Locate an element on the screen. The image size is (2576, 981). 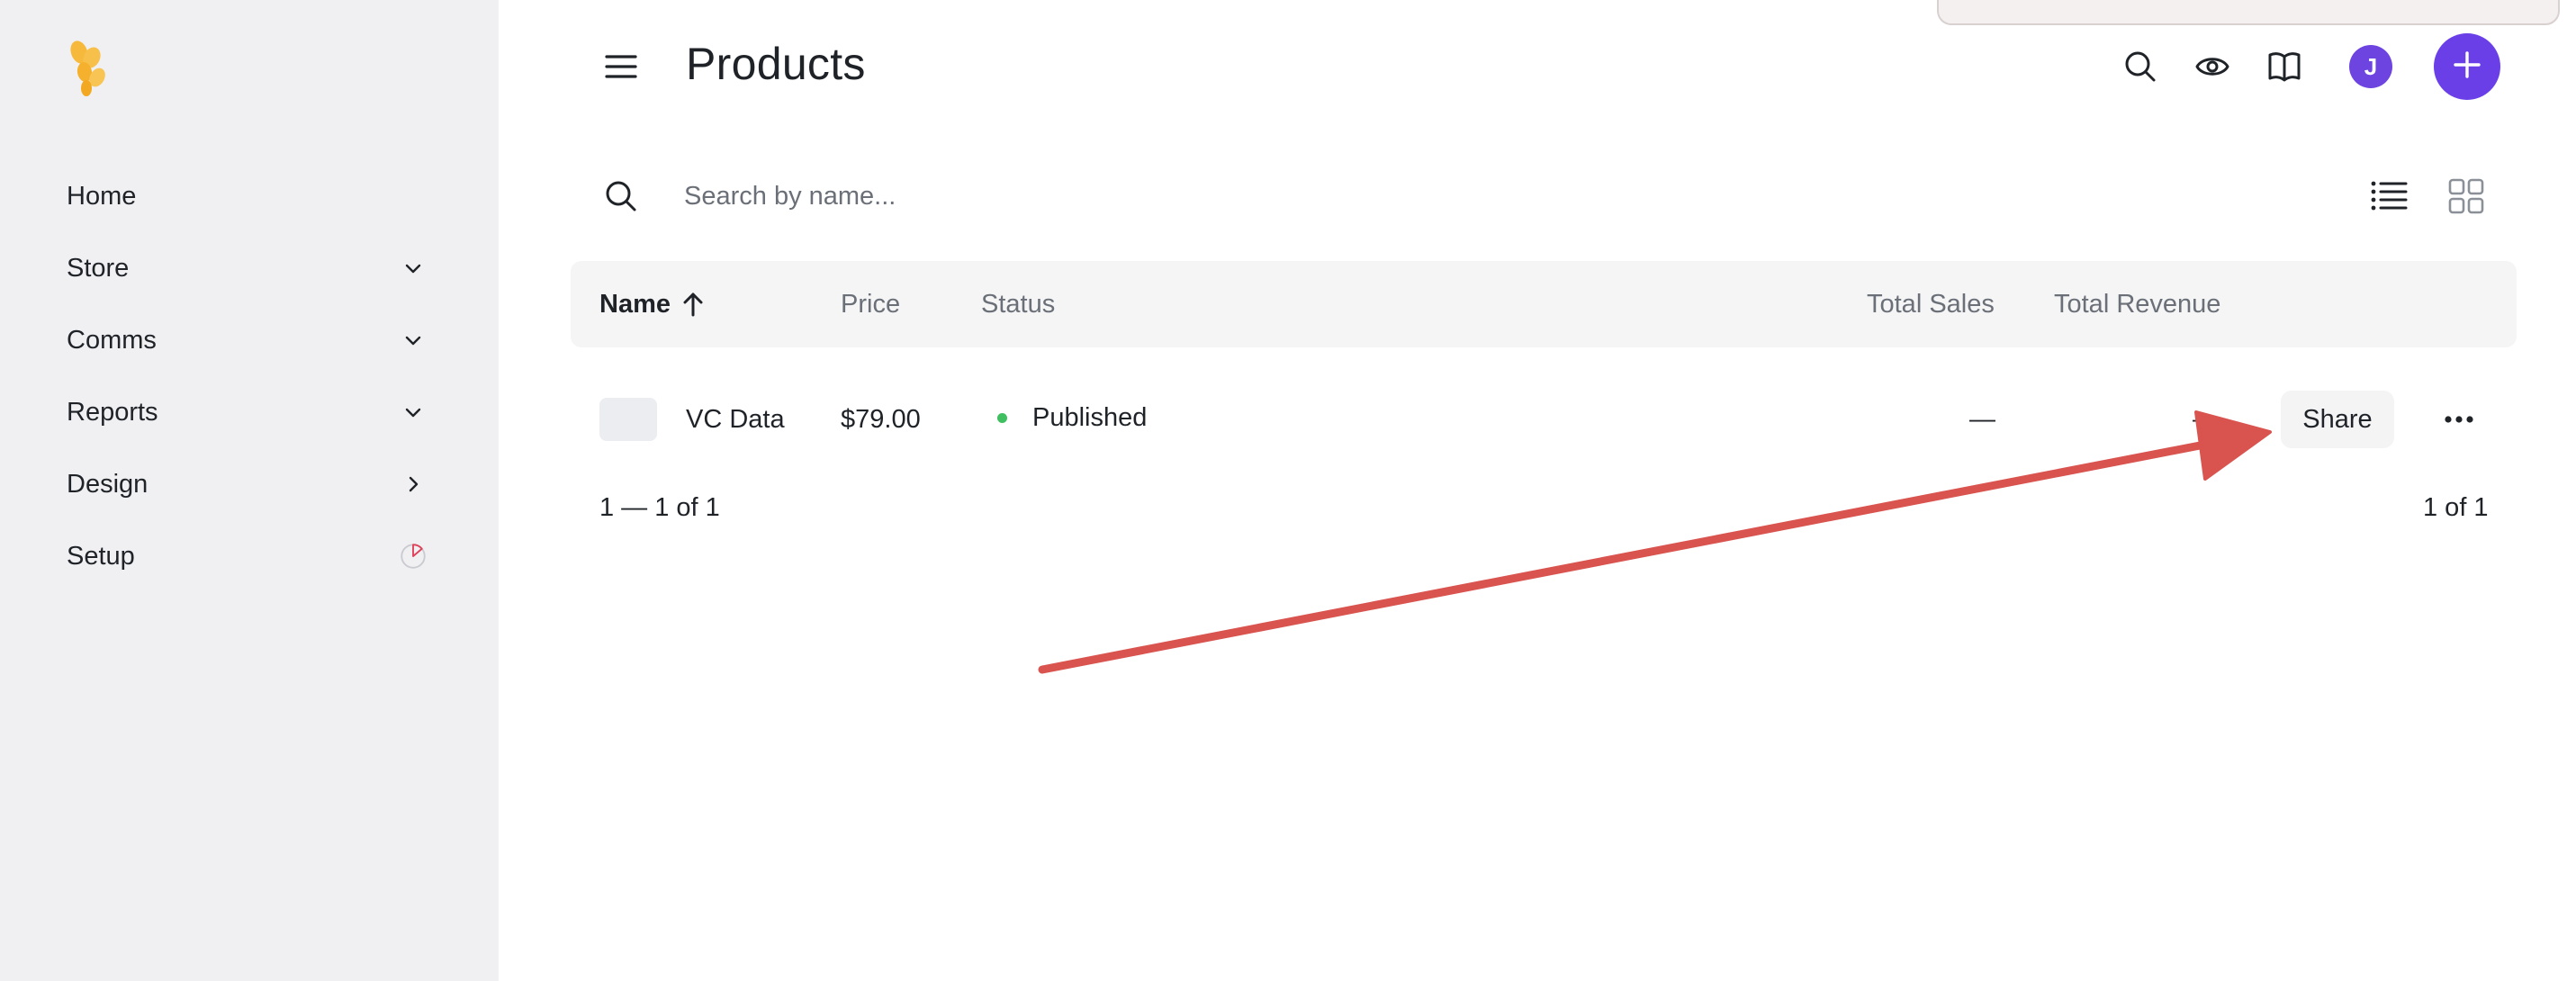
column-header-total-revenue: Total Revenue is located at coordinates (2137, 304).